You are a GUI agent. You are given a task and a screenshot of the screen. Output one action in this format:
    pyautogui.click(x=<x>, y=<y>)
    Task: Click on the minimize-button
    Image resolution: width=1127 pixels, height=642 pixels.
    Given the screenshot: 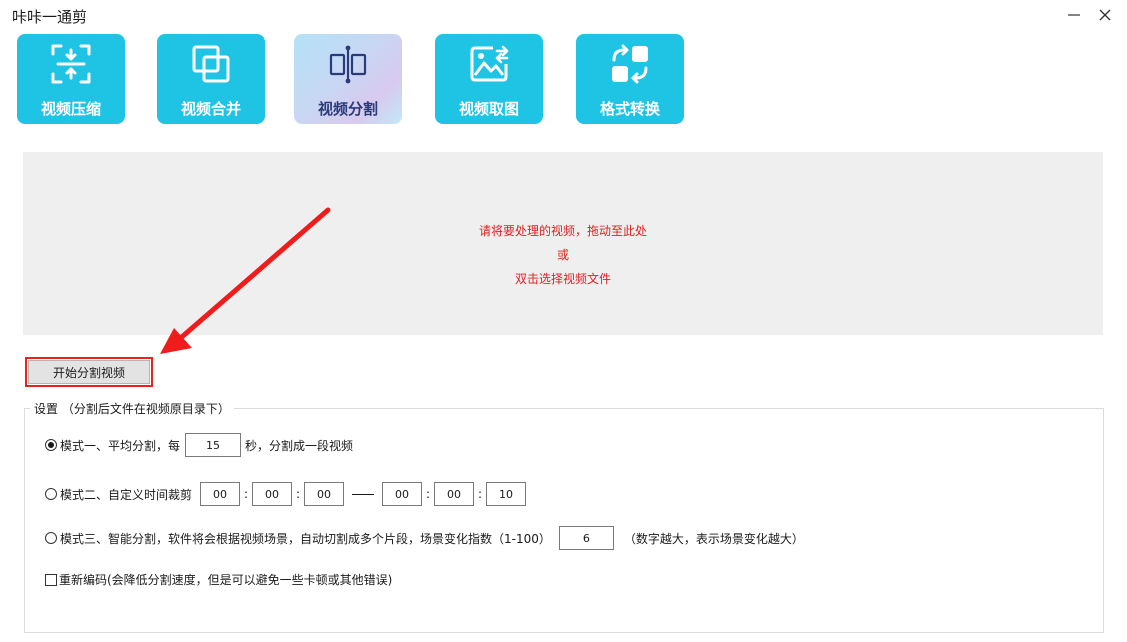 What is the action you would take?
    pyautogui.click(x=1074, y=15)
    